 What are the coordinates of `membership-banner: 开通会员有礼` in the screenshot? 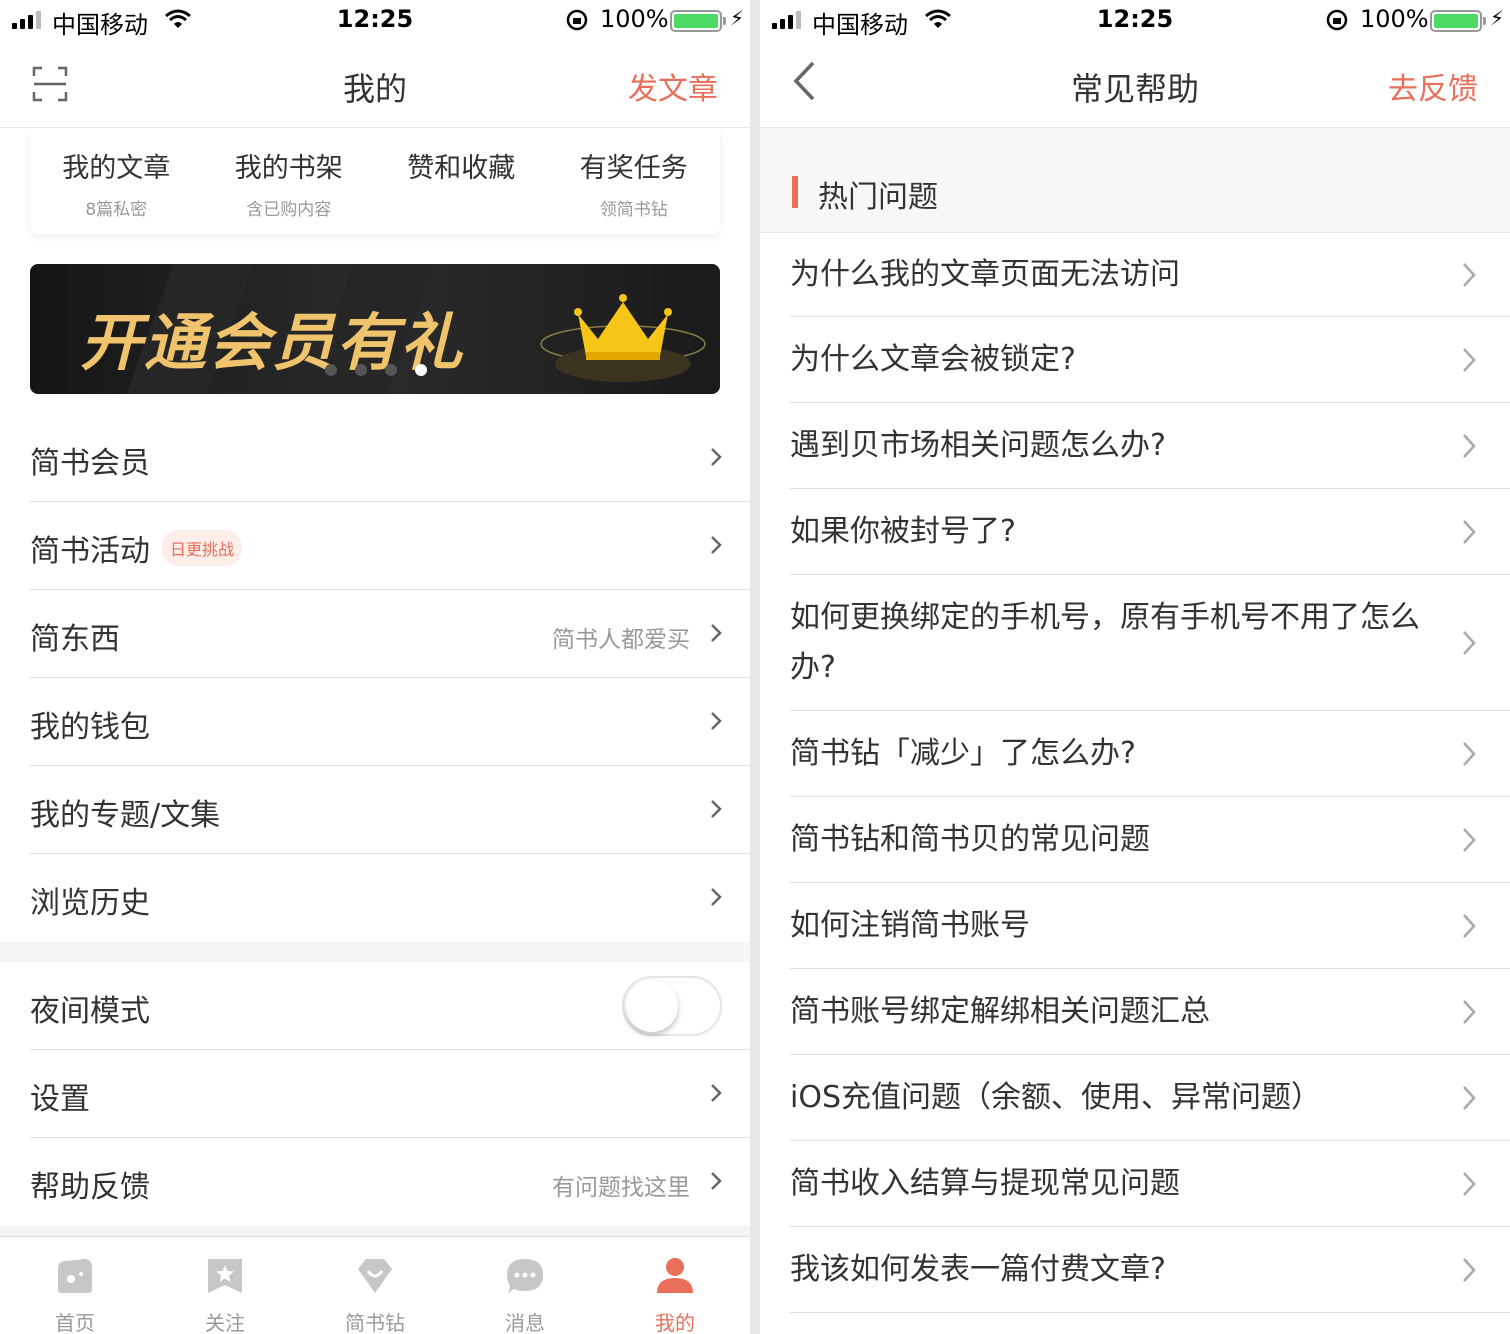 It's located at (375, 329).